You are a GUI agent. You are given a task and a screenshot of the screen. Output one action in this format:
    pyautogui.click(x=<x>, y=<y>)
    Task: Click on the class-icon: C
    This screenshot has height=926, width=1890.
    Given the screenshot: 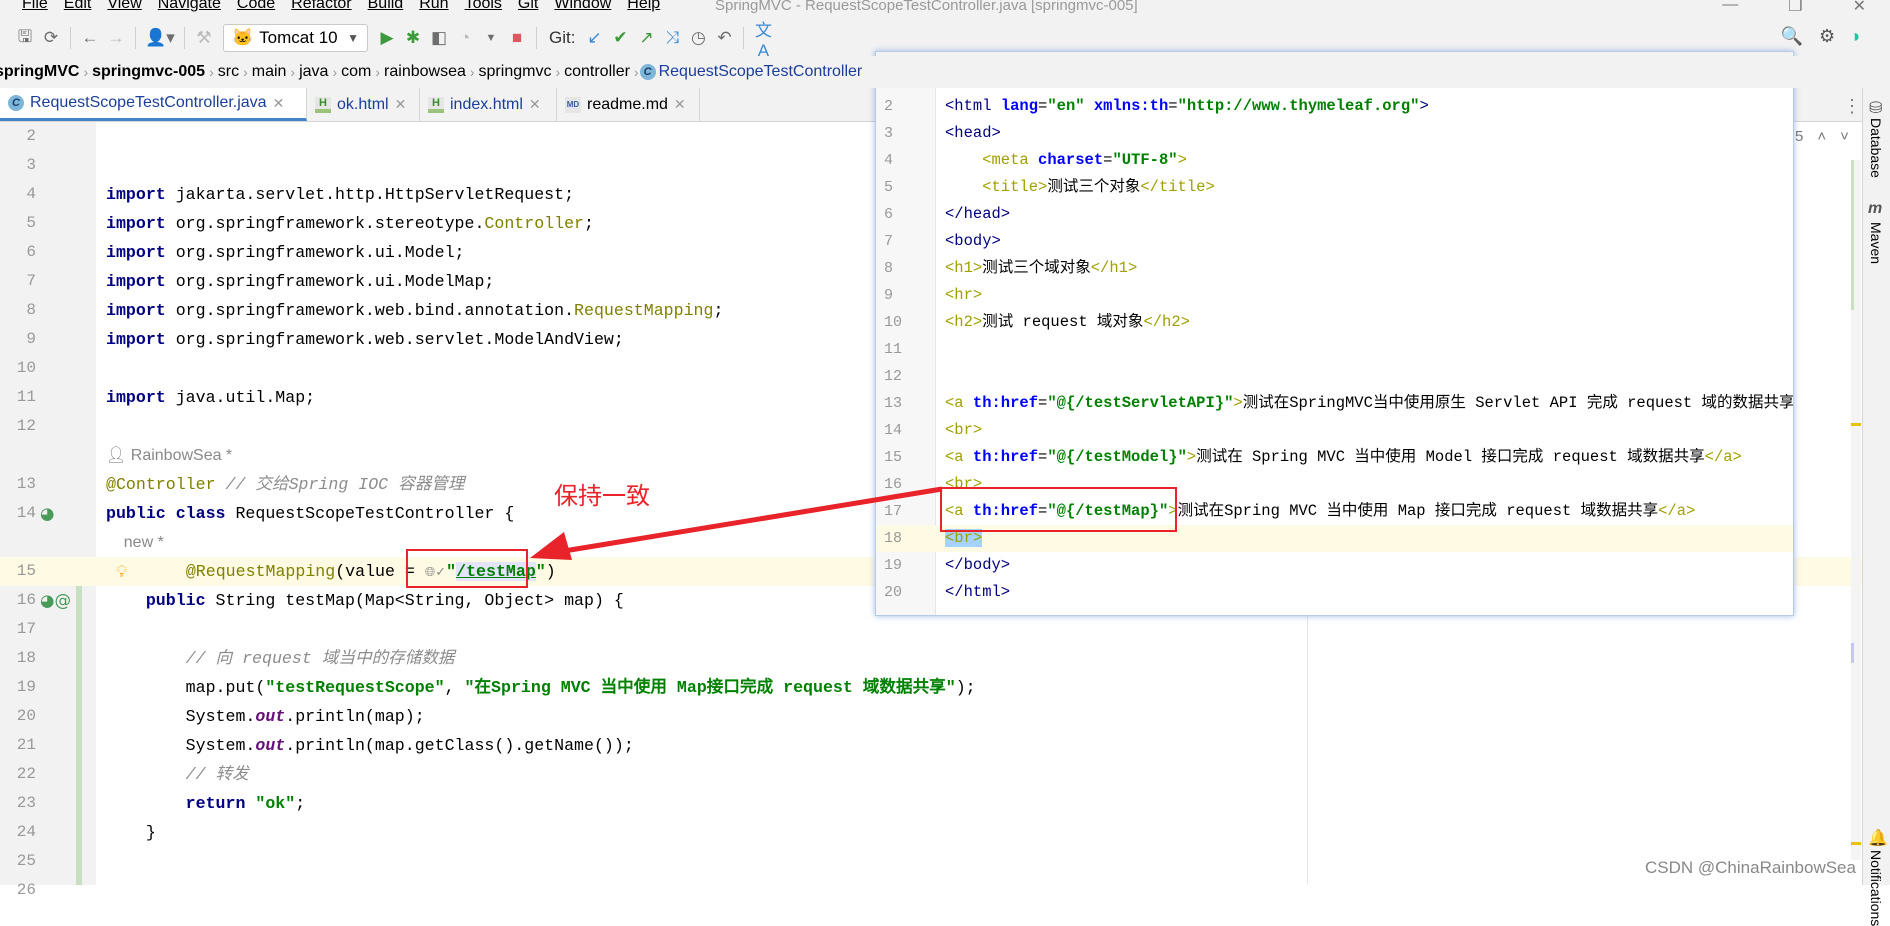 What is the action you would take?
    pyautogui.click(x=647, y=72)
    